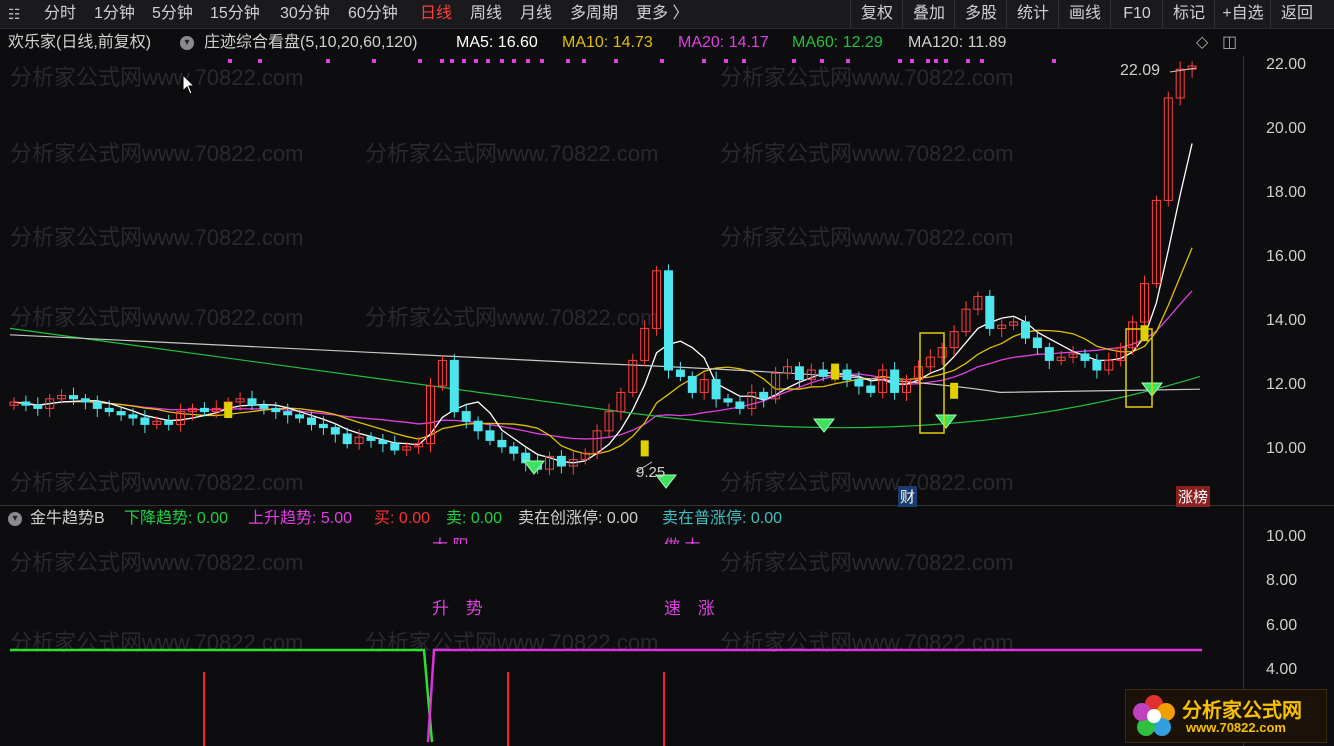  Describe the element at coordinates (436, 14) in the screenshot. I see `tab-daily: 日线` at that location.